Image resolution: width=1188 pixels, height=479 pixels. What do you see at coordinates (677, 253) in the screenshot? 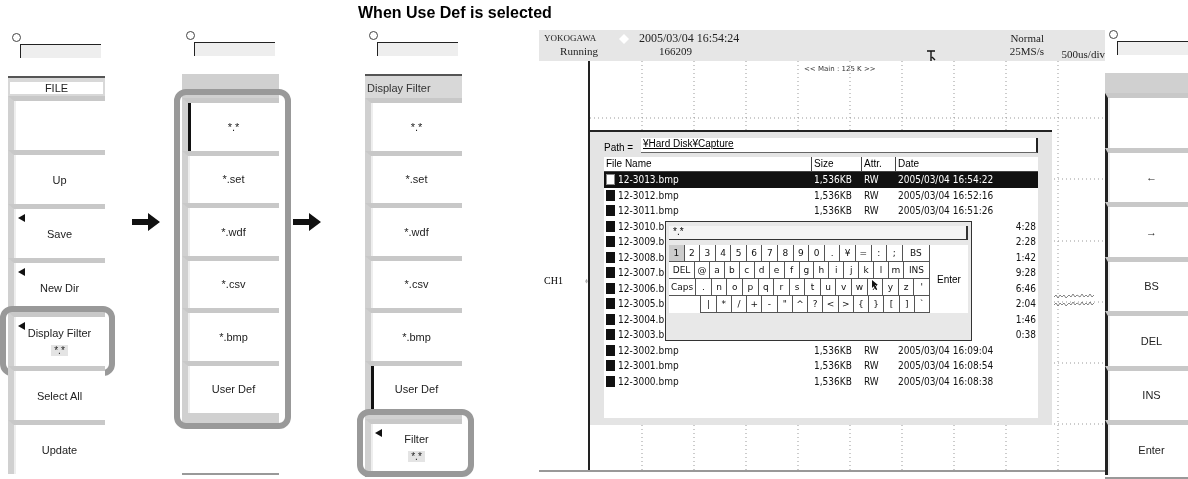
I see `key: 1` at bounding box center [677, 253].